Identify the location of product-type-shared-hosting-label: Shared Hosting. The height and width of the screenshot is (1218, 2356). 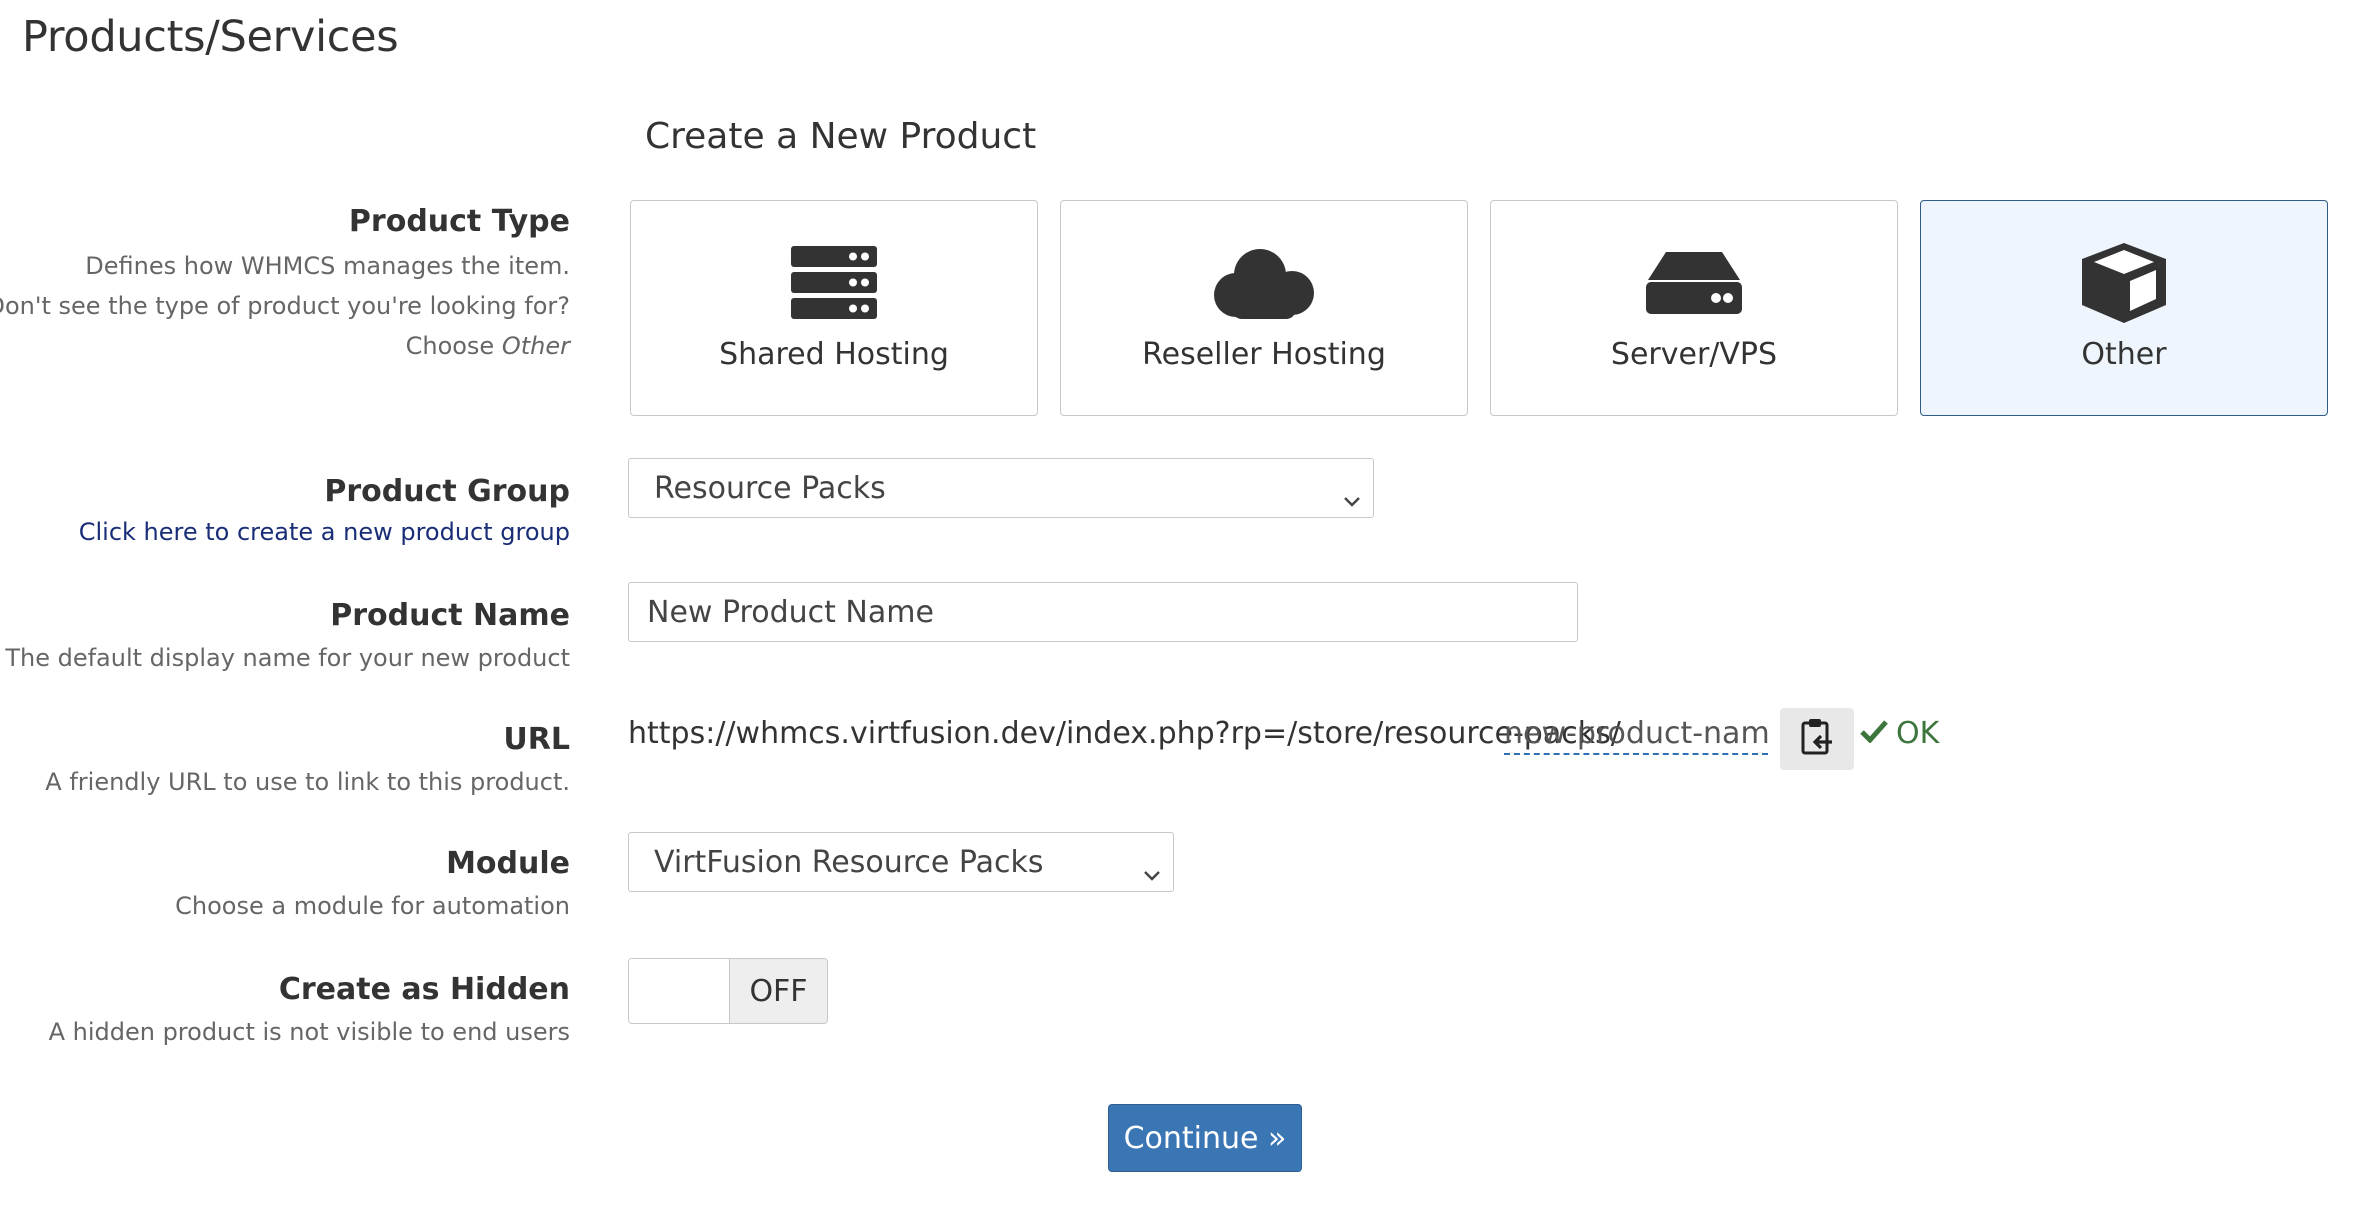
(834, 354).